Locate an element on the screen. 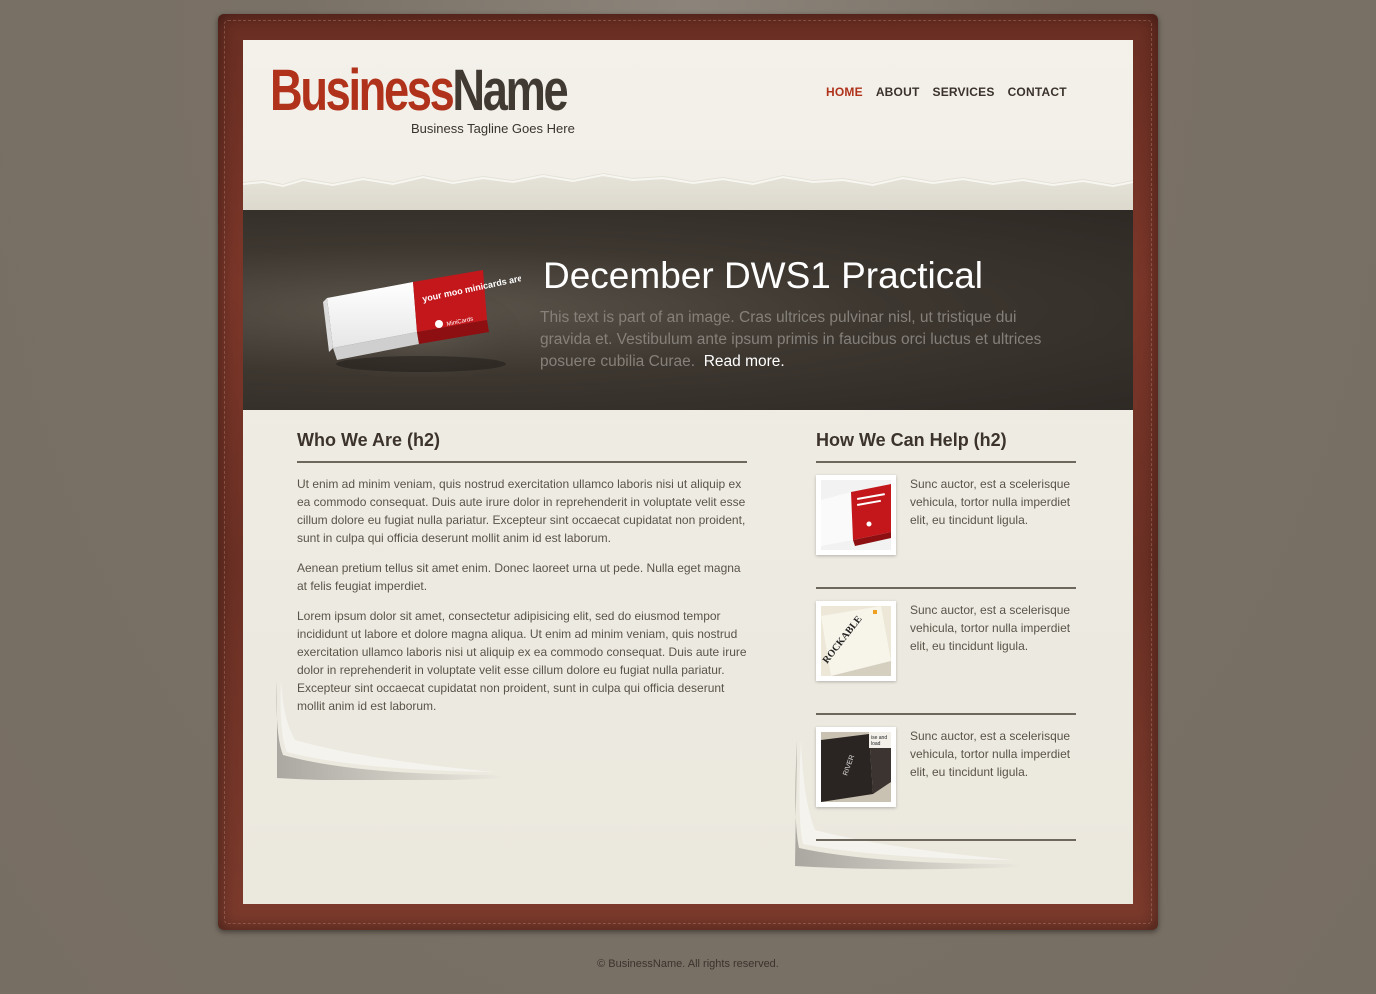 This screenshot has width=1376, height=994. nav-about: ABOUT is located at coordinates (898, 92).